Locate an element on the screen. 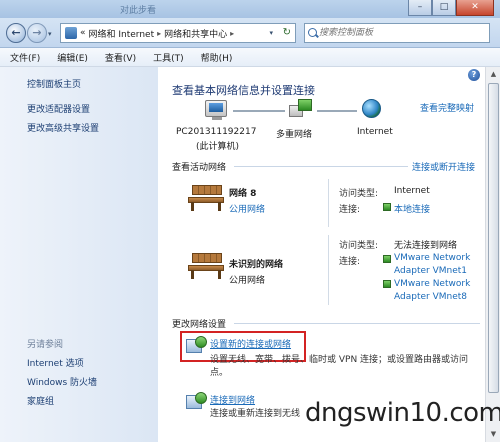 The image size is (500, 442). maximize-button: □ is located at coordinates (444, 8).